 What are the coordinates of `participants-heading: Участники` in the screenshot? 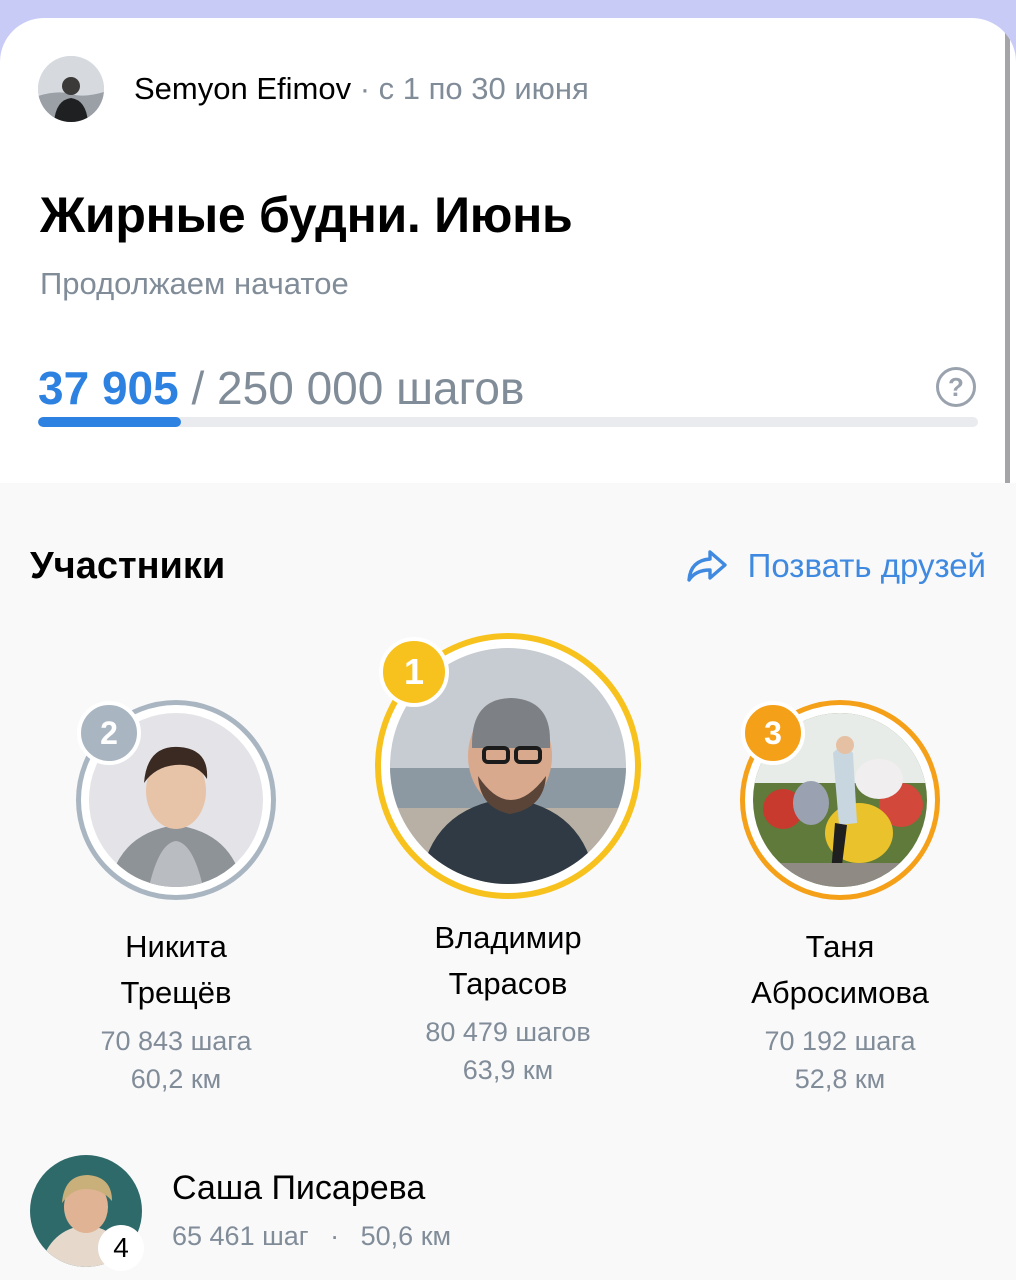 It's located at (128, 566).